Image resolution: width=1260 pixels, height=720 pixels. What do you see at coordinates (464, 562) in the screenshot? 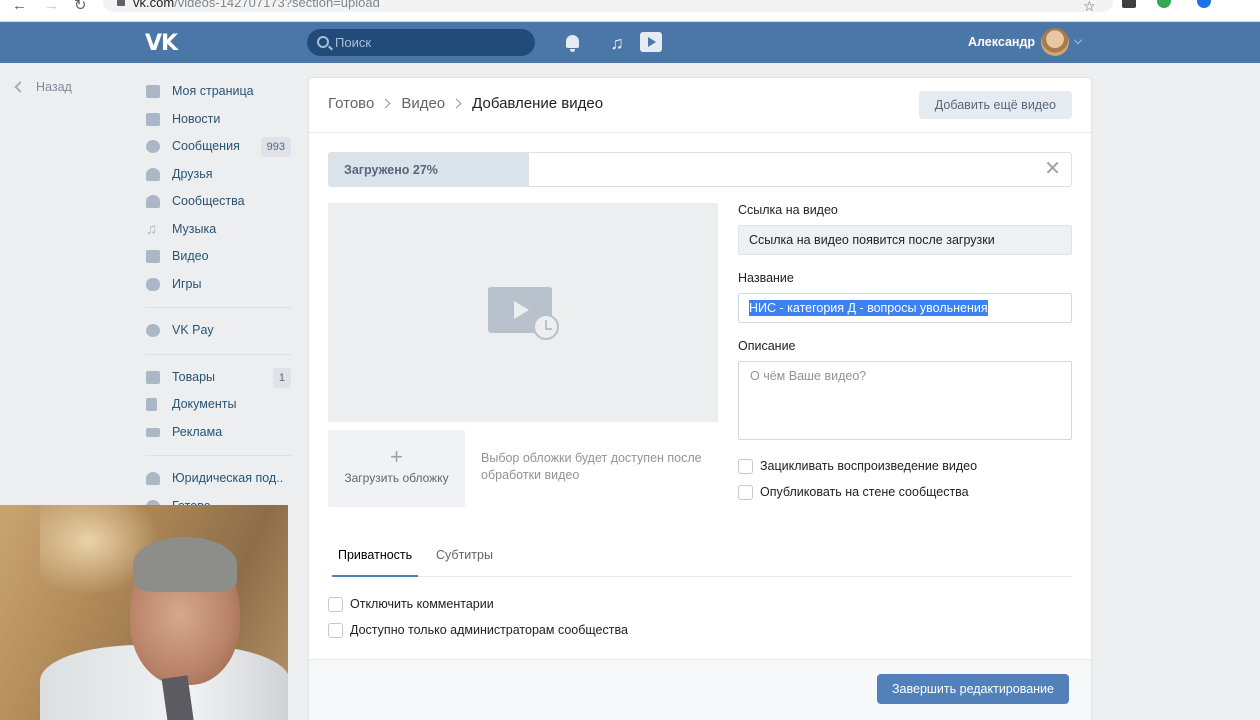
I see `tab-subtitles: Субтитры` at bounding box center [464, 562].